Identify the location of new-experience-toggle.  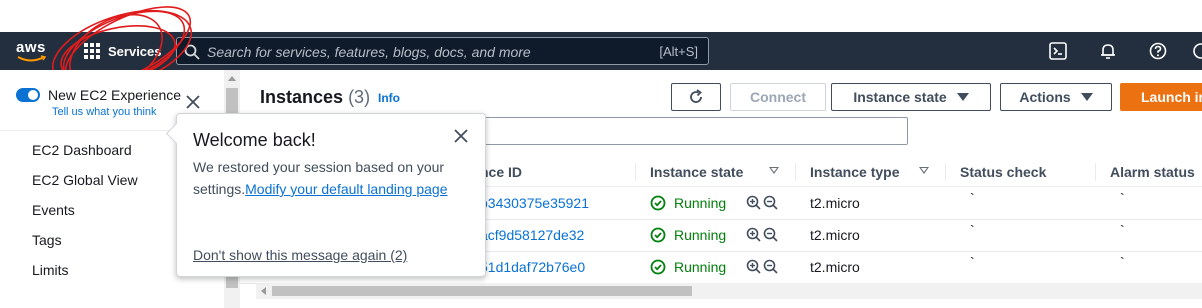
(28, 95).